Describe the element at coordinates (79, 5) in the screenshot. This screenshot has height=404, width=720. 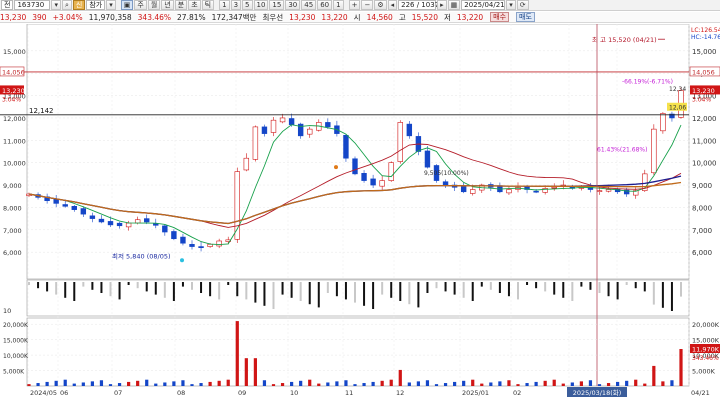
I see `group-button: 신` at that location.